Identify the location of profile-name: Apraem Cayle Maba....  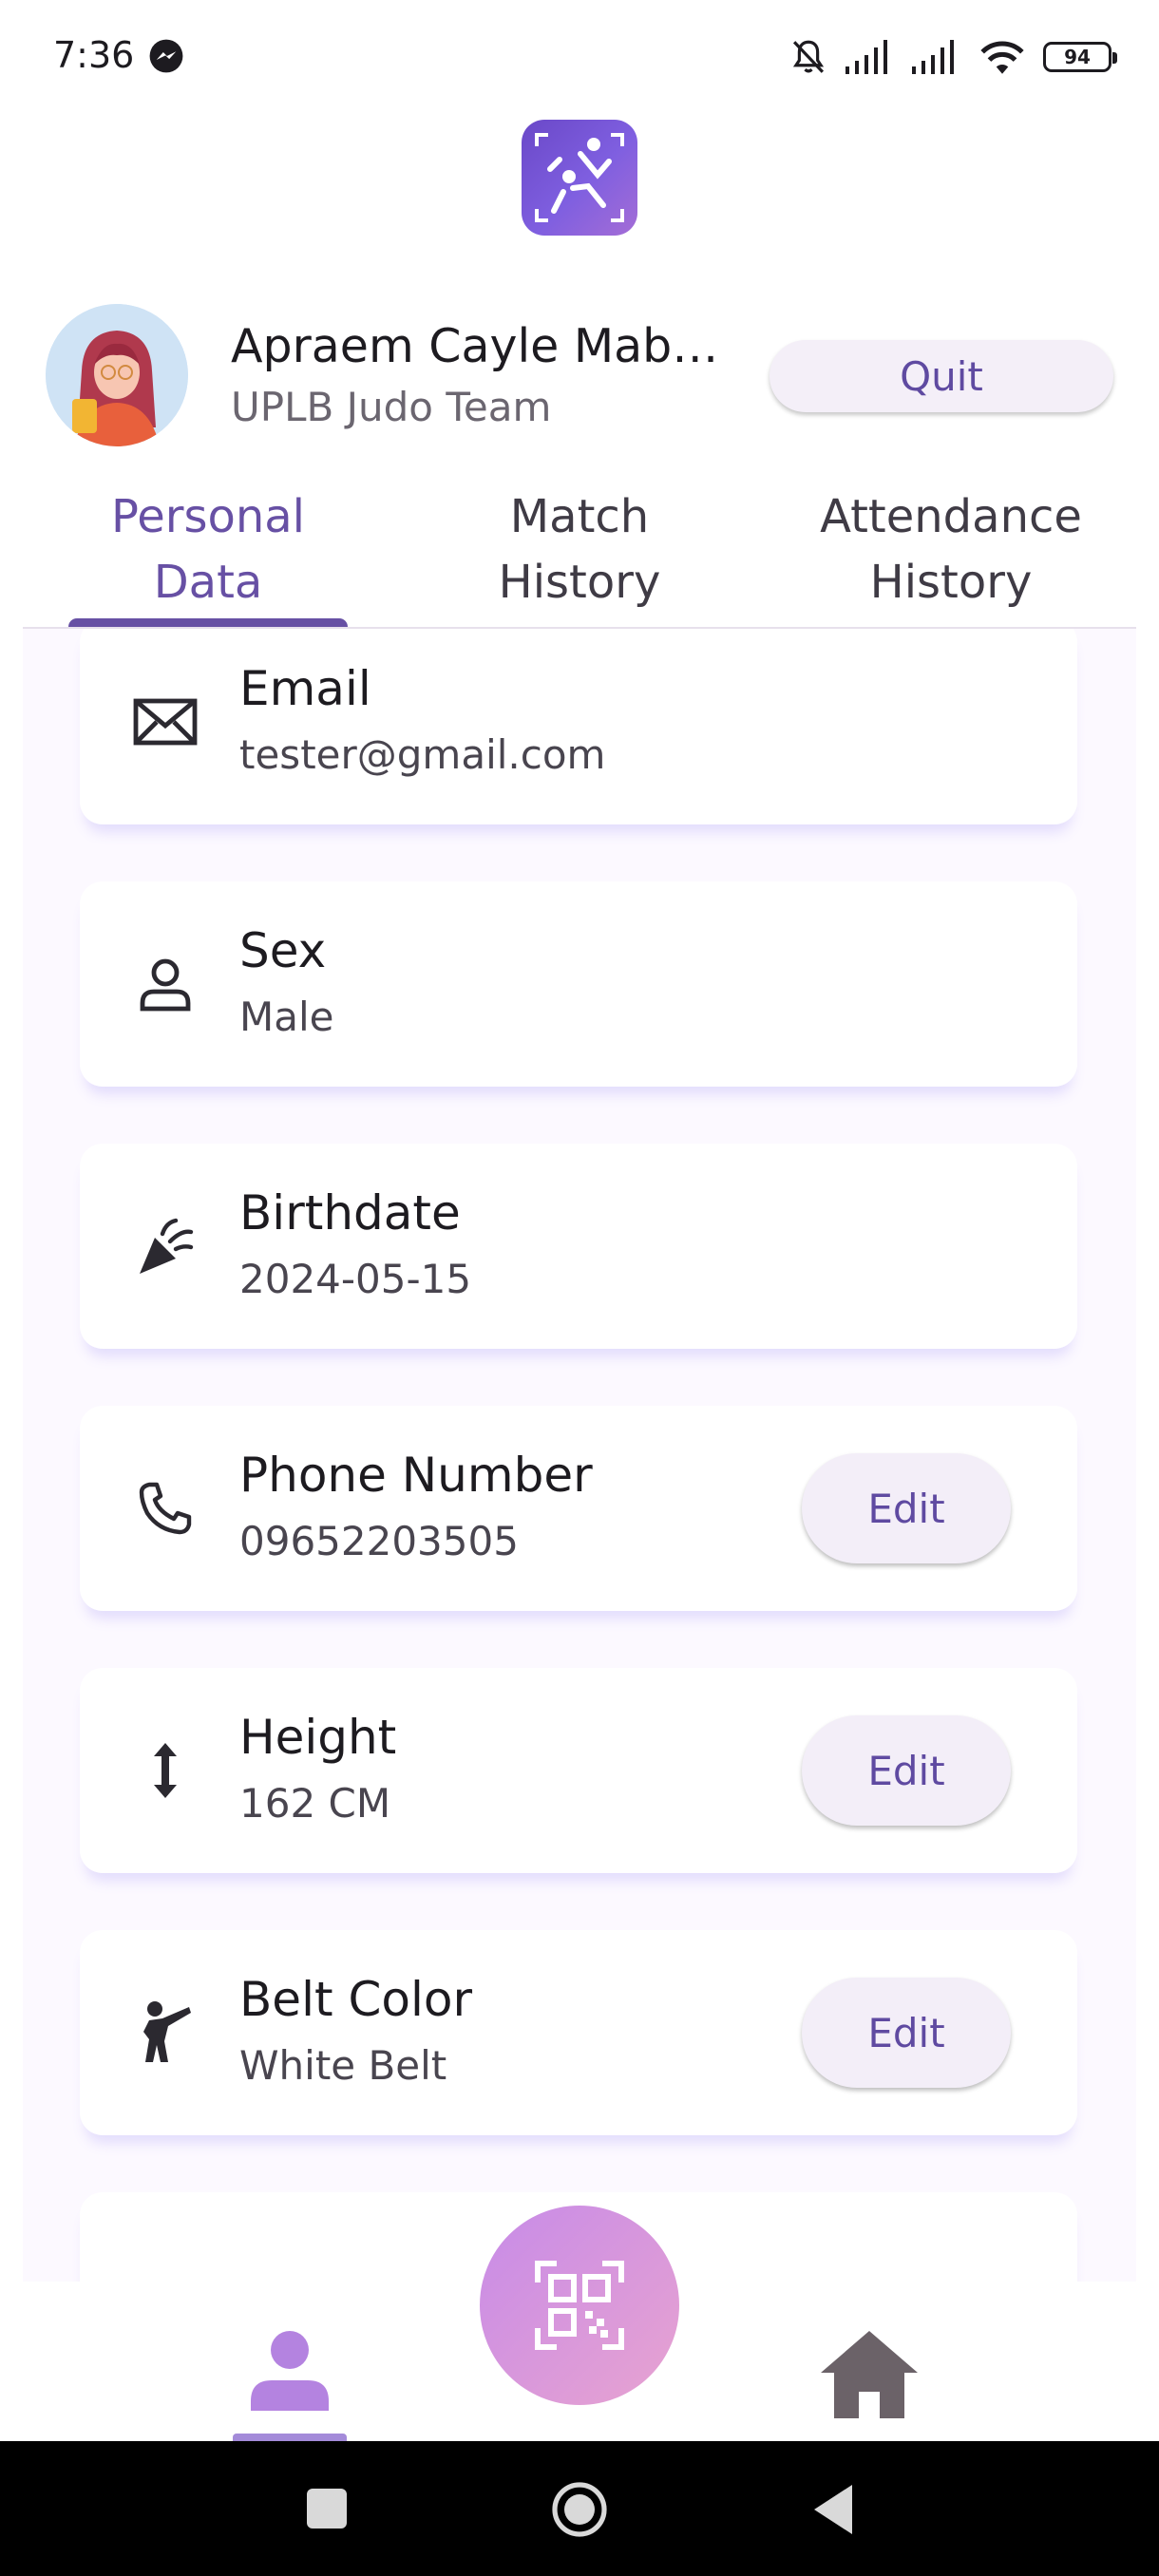
(487, 346).